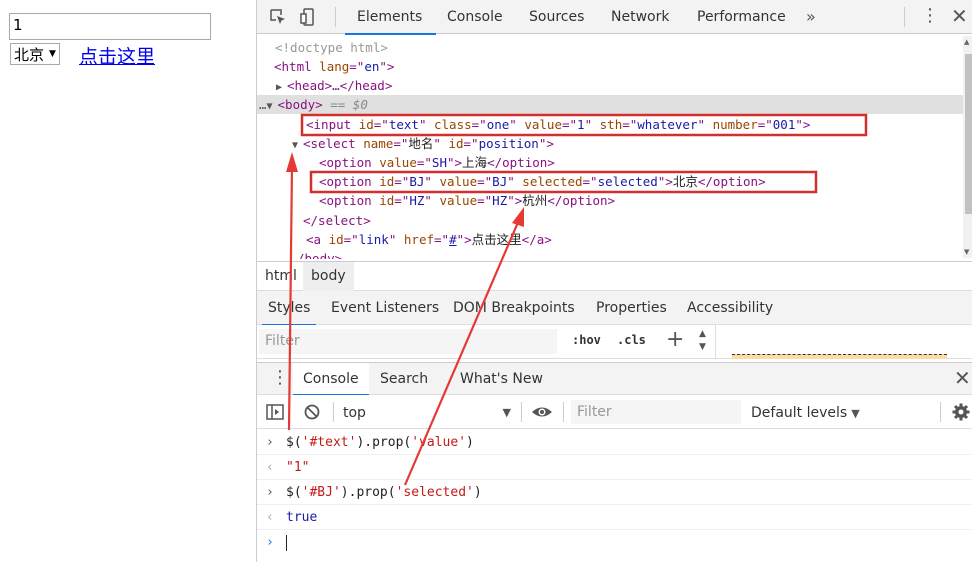  Describe the element at coordinates (962, 378) in the screenshot. I see `close-drawer-icon: ✕` at that location.